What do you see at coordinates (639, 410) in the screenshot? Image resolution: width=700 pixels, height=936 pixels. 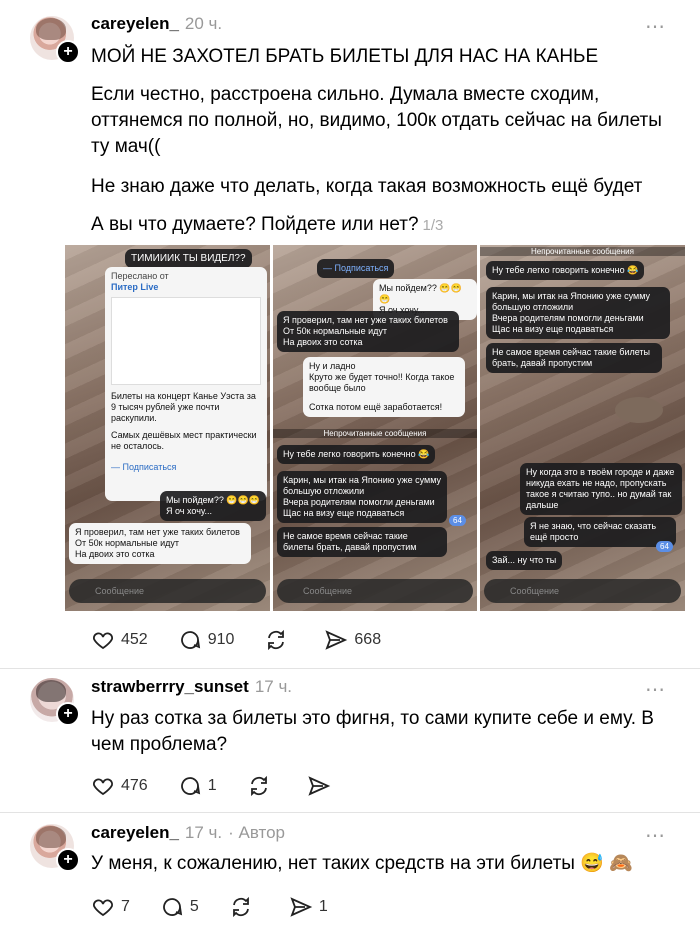 I see `rat-image` at bounding box center [639, 410].